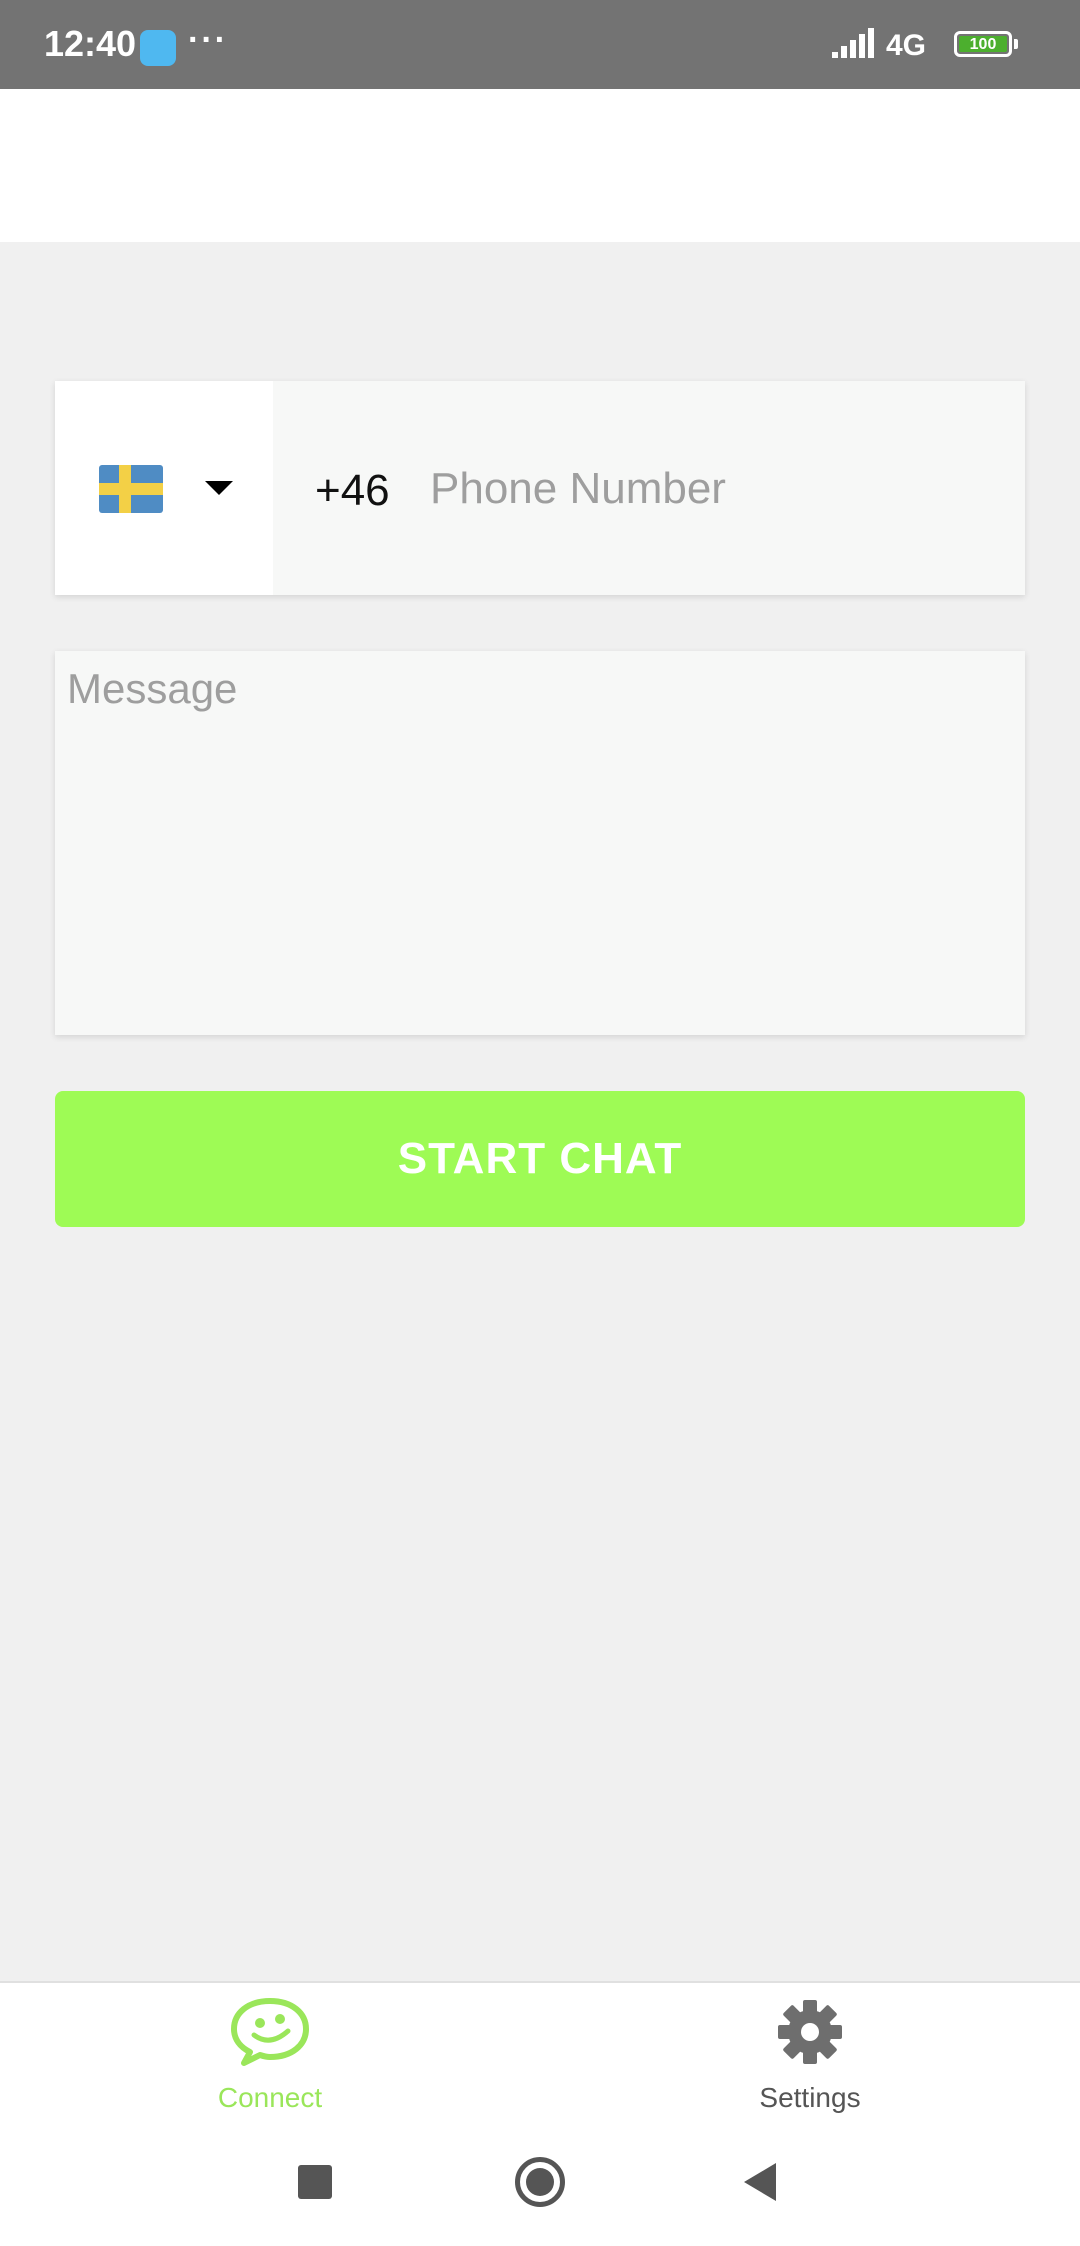  I want to click on system-navigation-bar, so click(540, 2181).